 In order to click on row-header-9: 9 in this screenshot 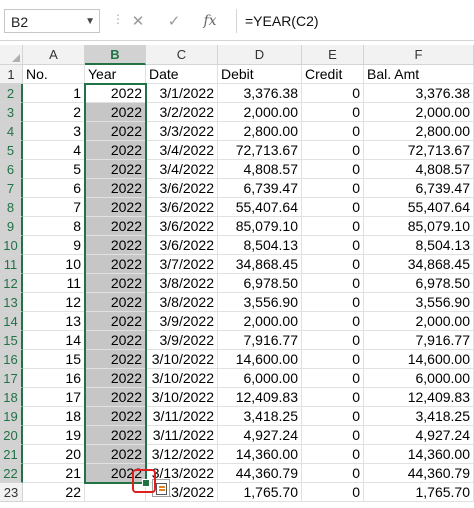, I will do `click(11, 226)`.